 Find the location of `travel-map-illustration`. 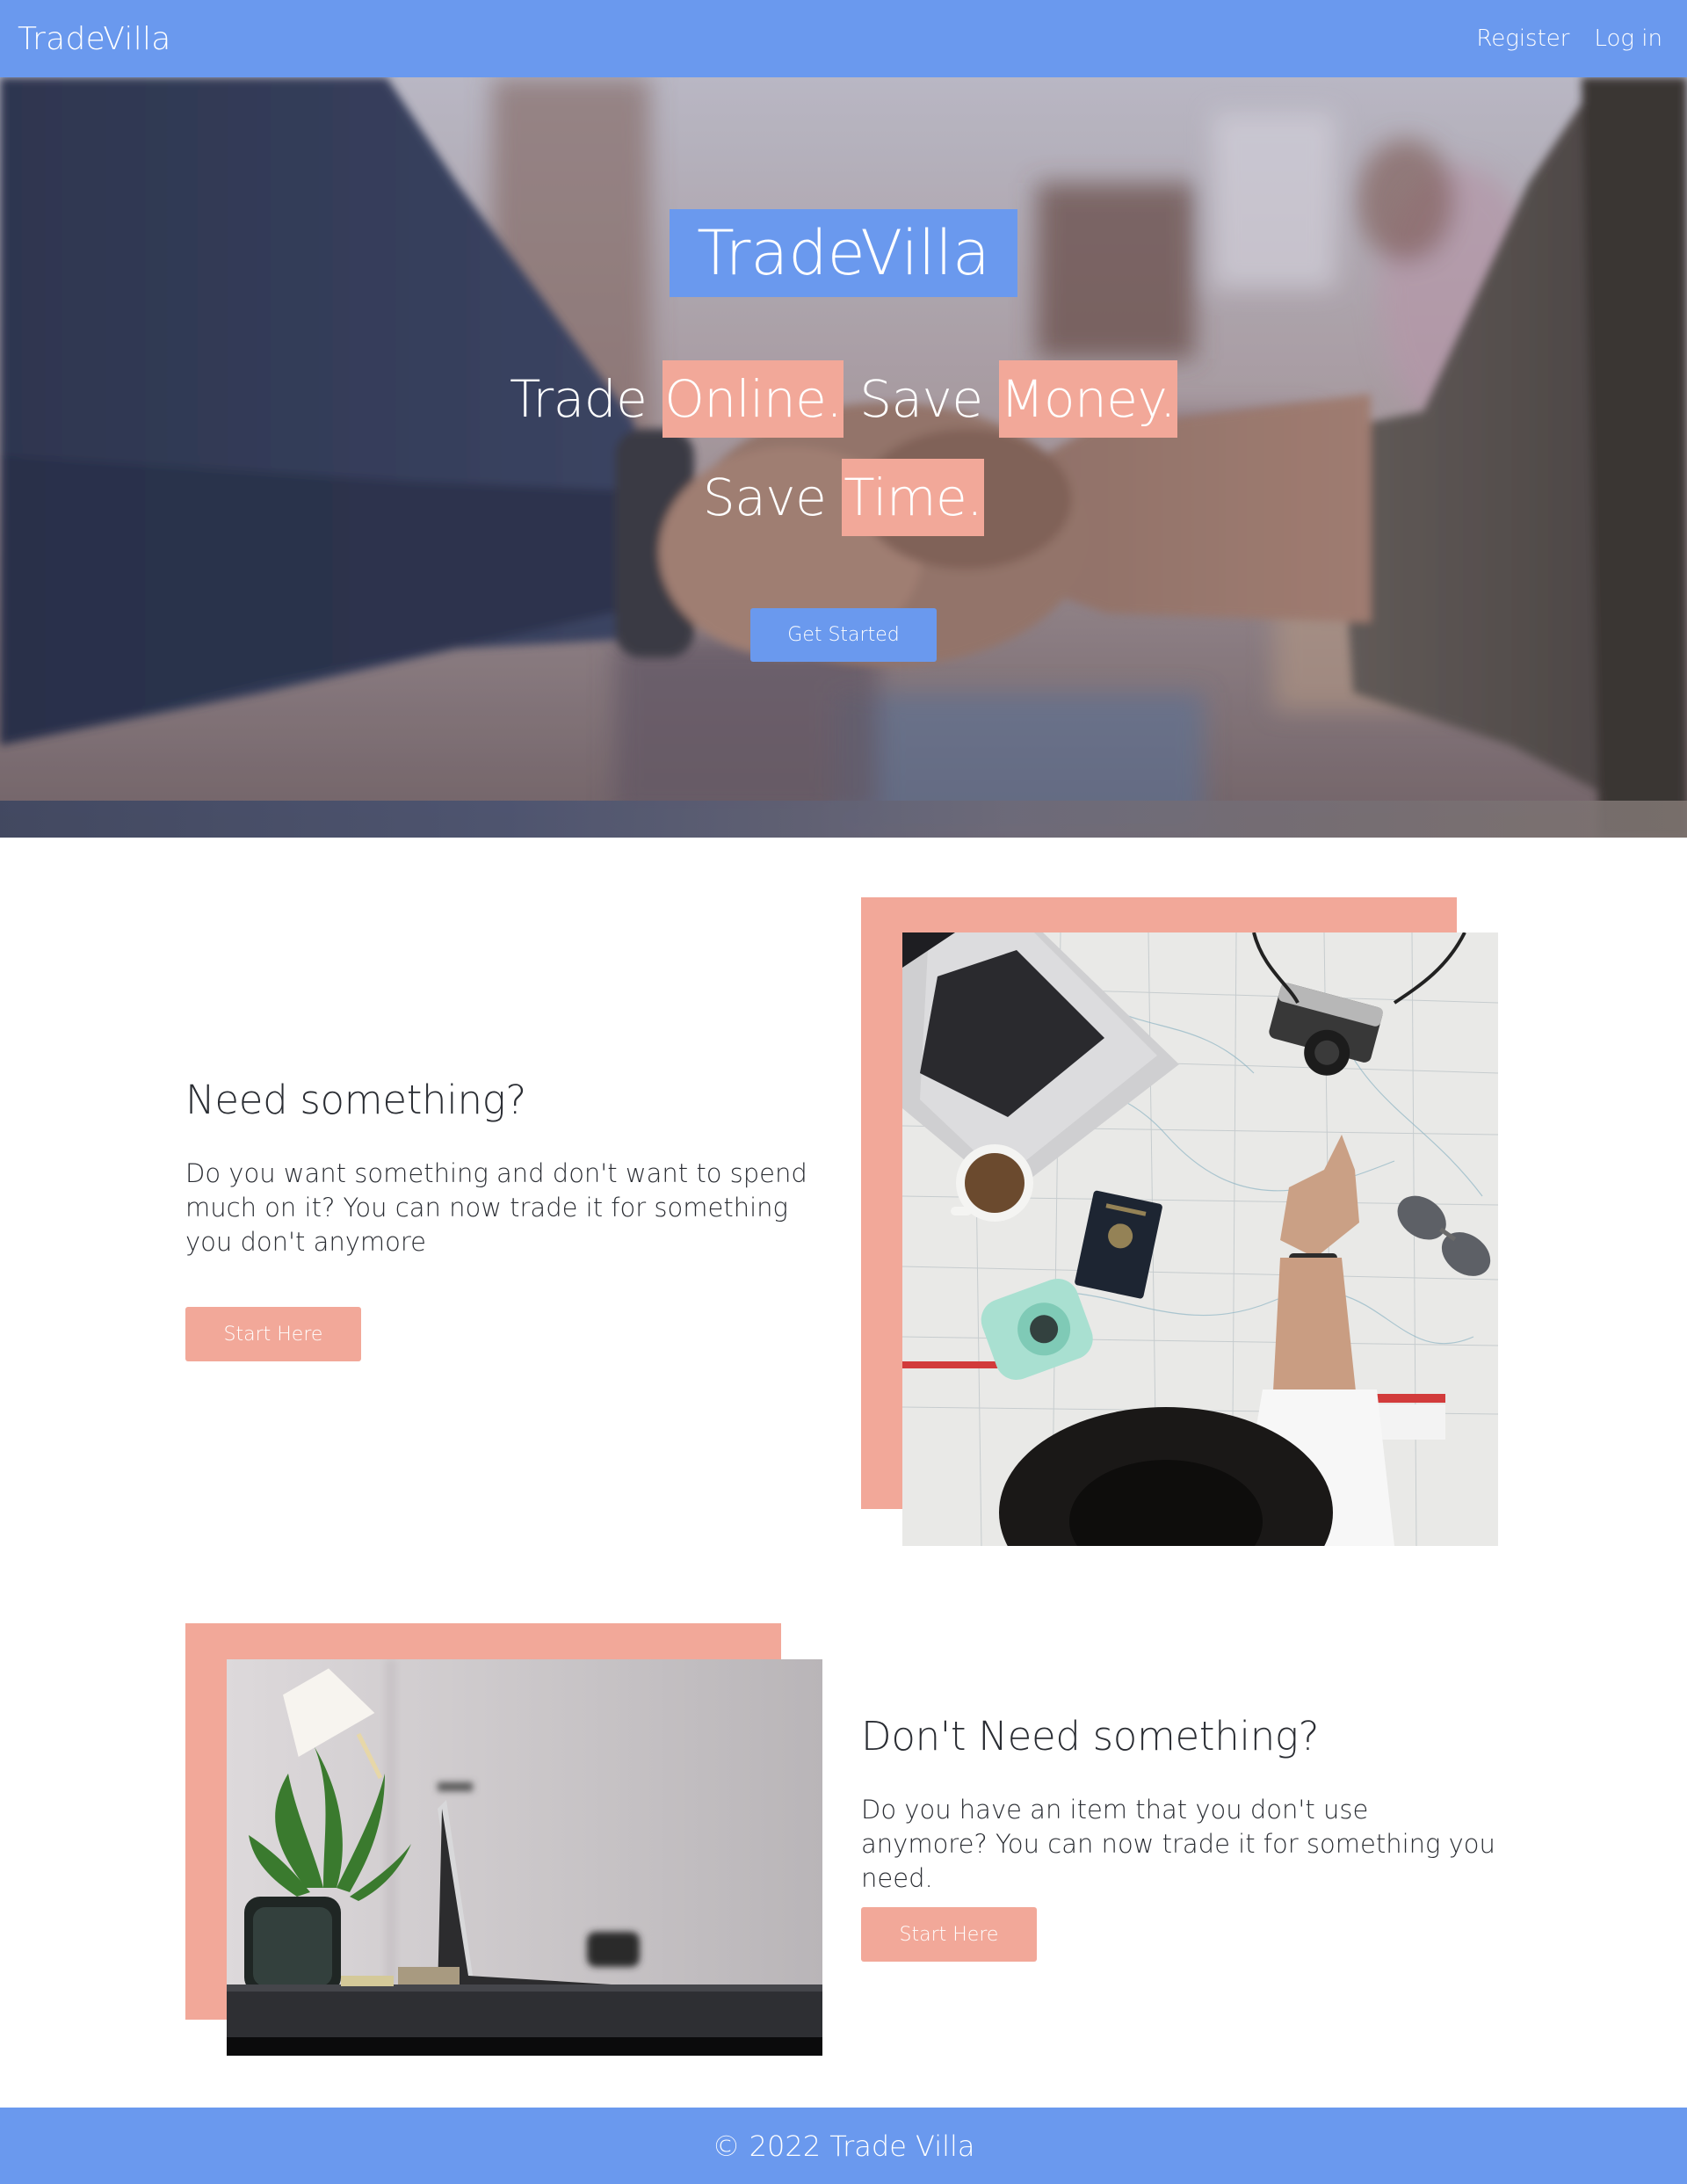

travel-map-illustration is located at coordinates (1200, 1239).